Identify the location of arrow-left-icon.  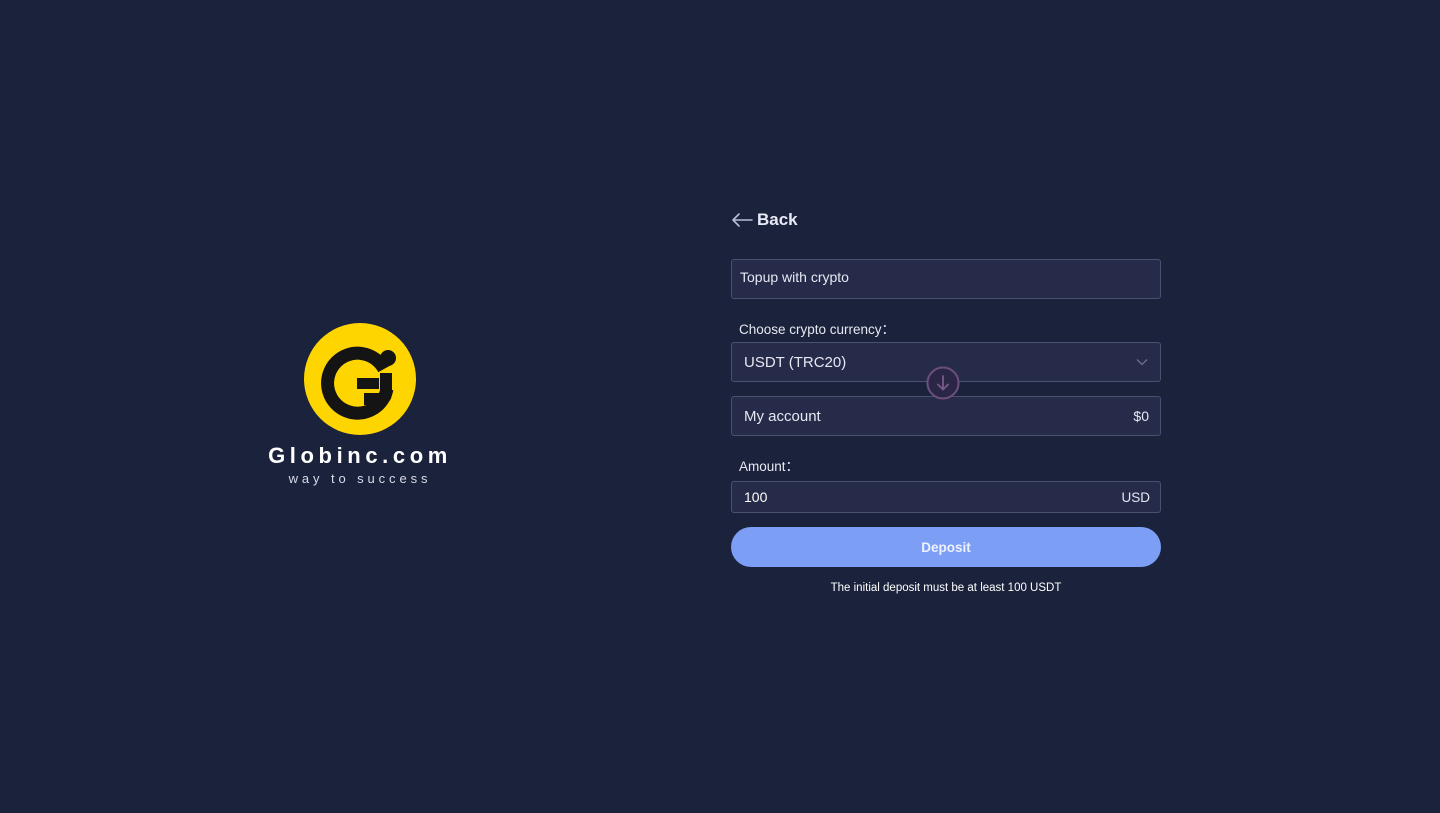
(742, 220).